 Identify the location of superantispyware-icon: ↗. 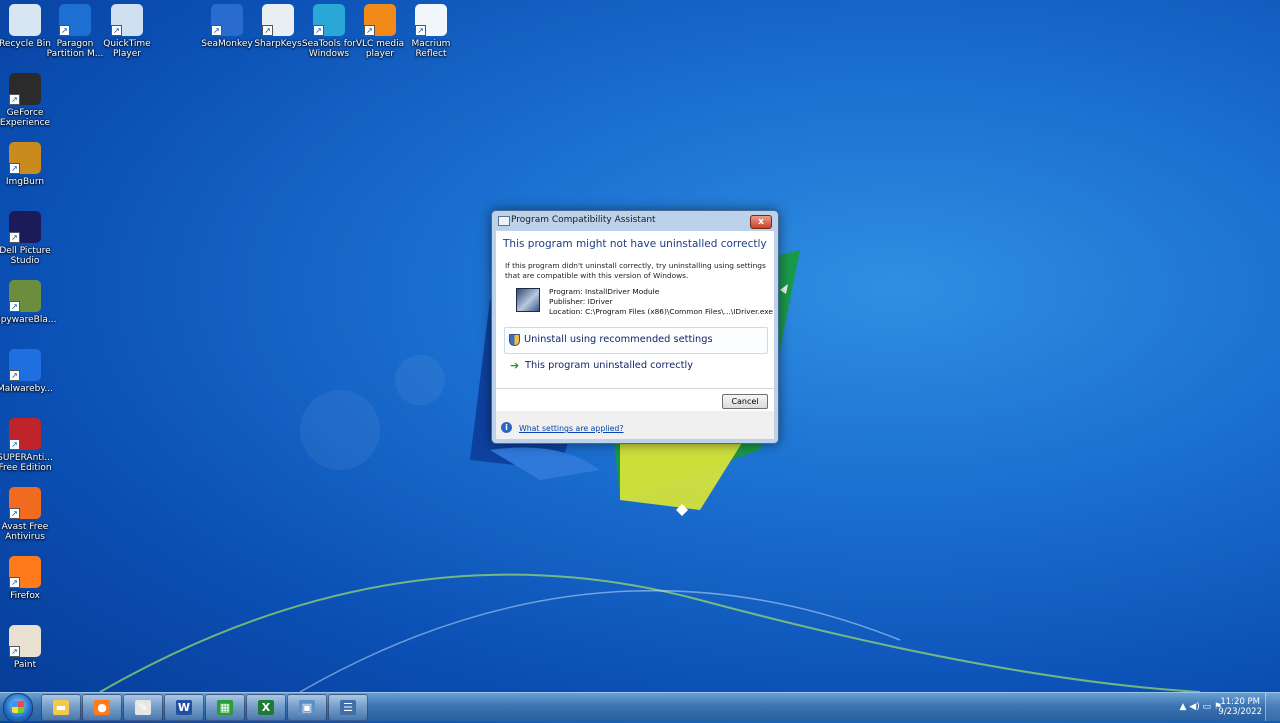
(25, 434).